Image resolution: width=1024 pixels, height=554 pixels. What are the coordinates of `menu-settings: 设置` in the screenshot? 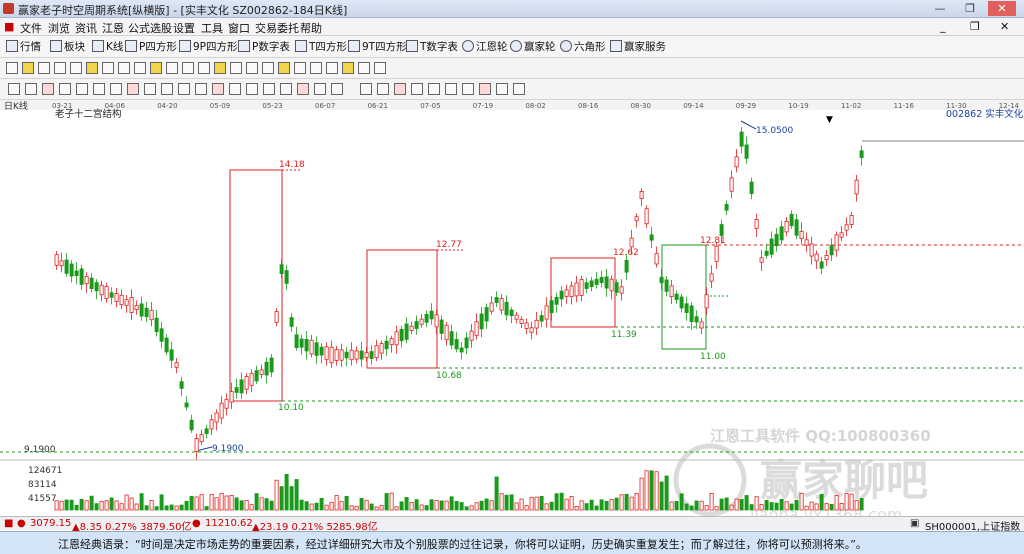 It's located at (184, 28).